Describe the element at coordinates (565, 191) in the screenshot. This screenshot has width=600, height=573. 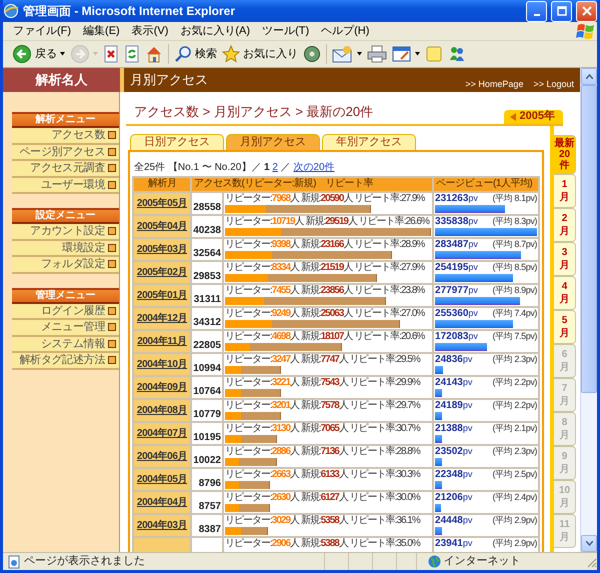
I see `month-tab: 1 月` at that location.